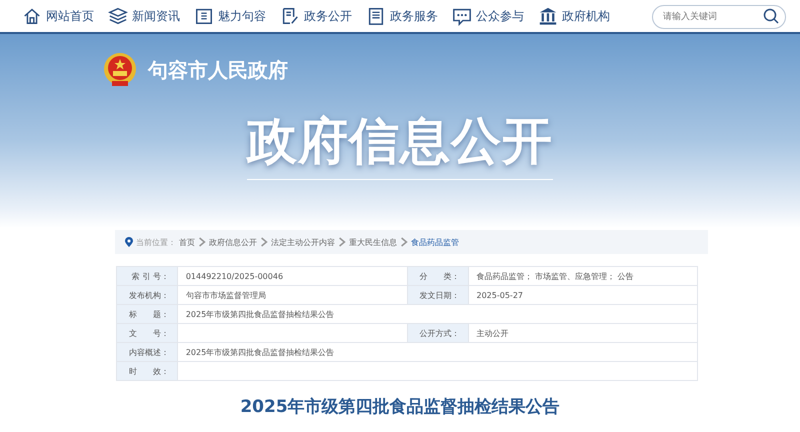 The image size is (800, 432). Describe the element at coordinates (437, 295) in the screenshot. I see `field-label: 发文日期：` at that location.